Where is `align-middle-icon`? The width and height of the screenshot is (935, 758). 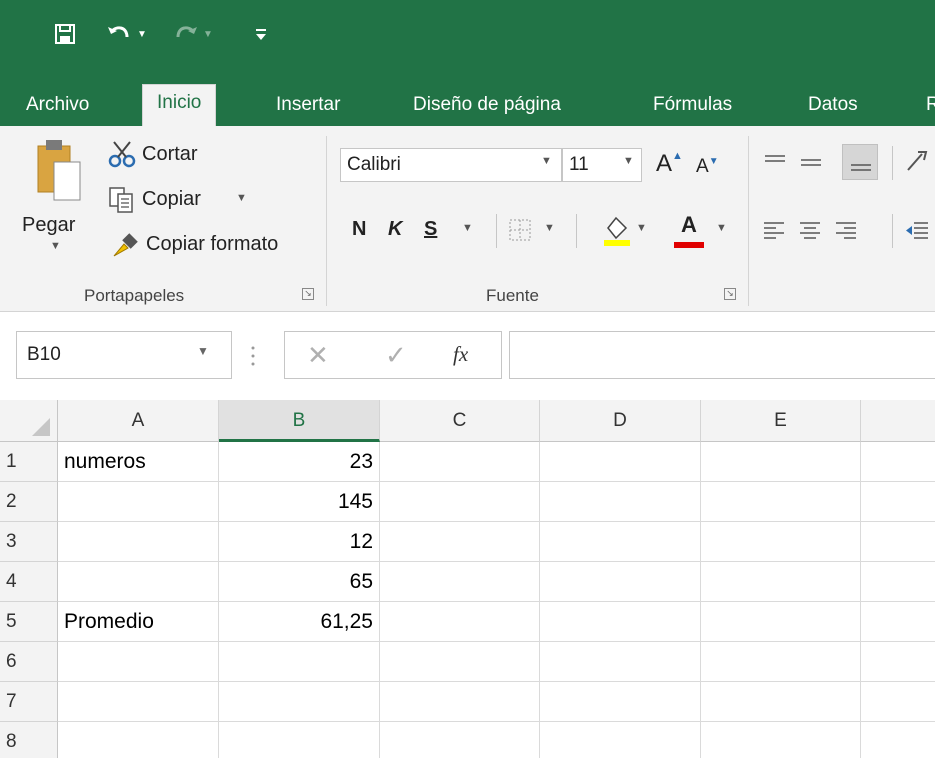
align-middle-icon is located at coordinates (811, 162).